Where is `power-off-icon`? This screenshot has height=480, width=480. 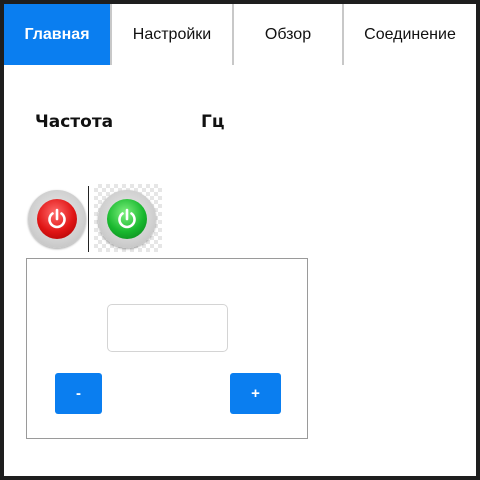
power-off-icon is located at coordinates (57, 219).